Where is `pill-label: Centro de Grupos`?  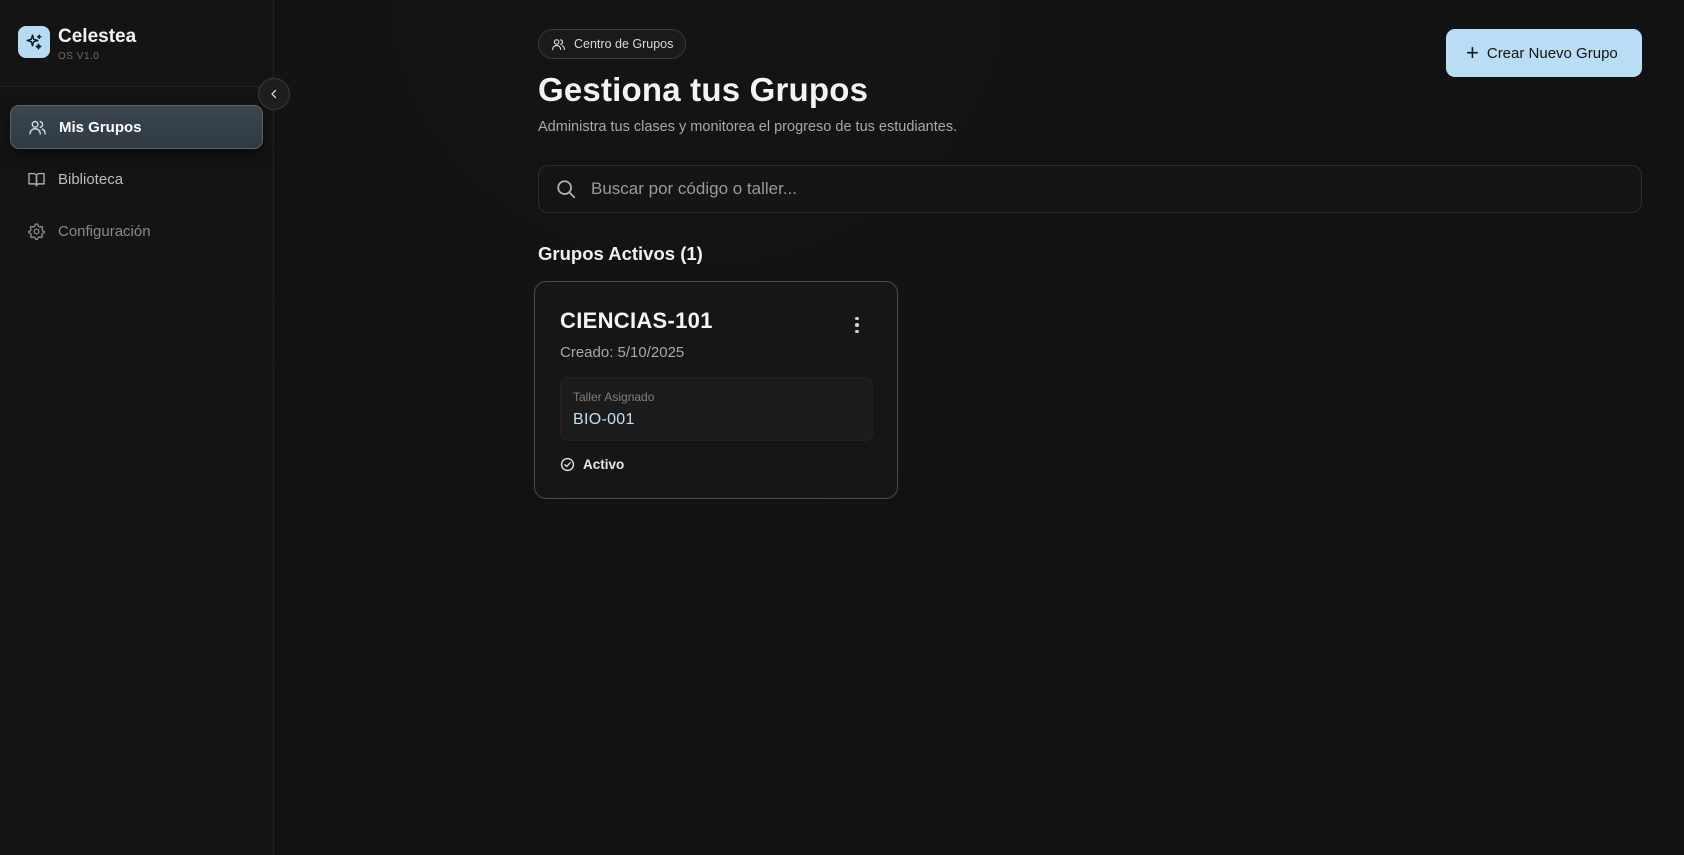
pill-label: Centro de Grupos is located at coordinates (624, 44).